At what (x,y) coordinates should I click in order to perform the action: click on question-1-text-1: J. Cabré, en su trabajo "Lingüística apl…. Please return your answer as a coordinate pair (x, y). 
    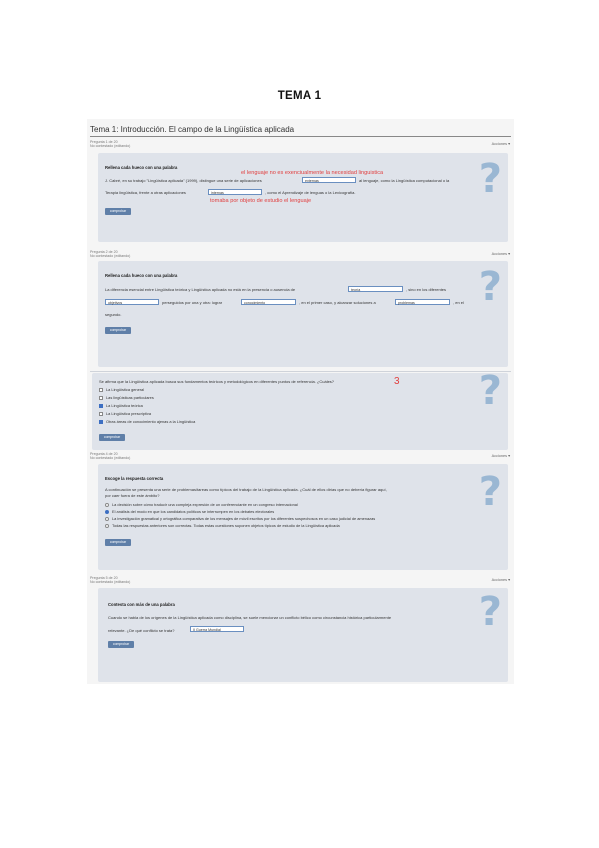
    Looking at the image, I should click on (183, 180).